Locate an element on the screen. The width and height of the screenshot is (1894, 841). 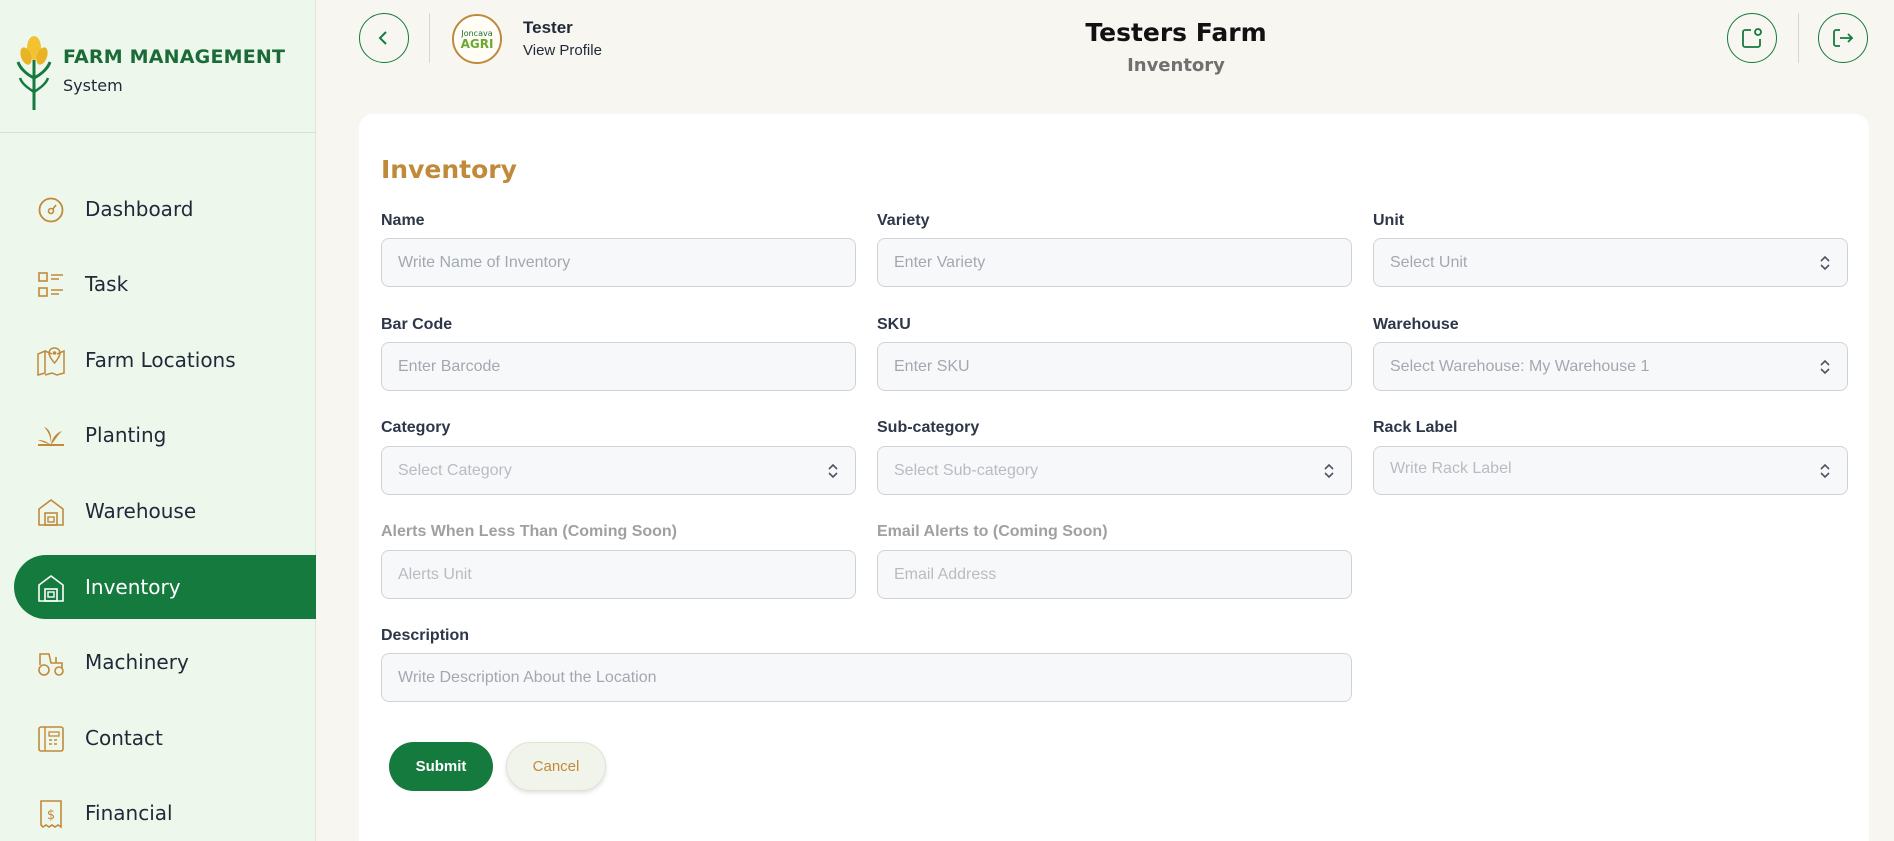
sku-field is located at coordinates (1114, 366).